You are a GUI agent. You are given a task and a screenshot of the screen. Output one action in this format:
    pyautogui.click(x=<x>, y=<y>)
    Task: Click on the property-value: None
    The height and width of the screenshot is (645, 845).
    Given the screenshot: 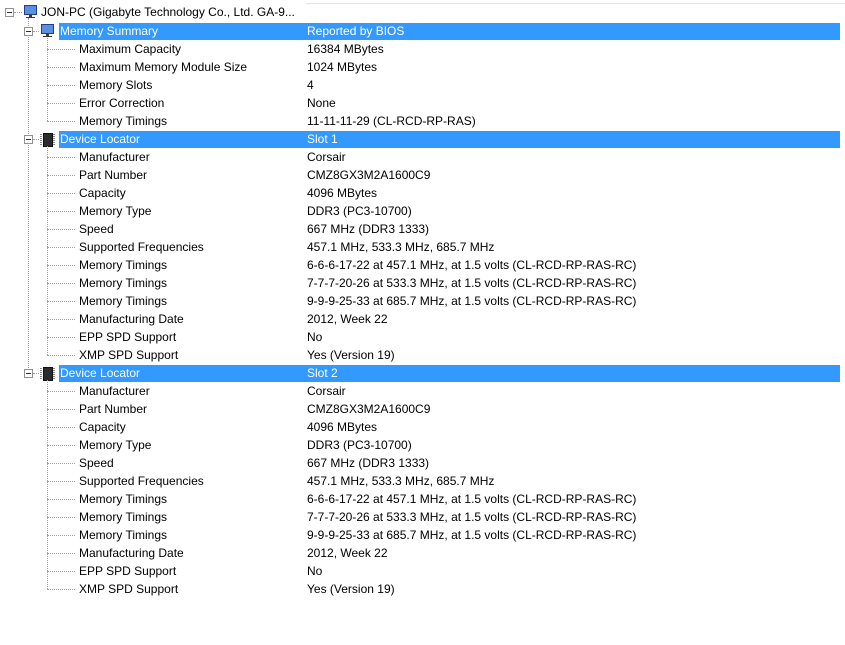 What is the action you would take?
    pyautogui.click(x=321, y=103)
    